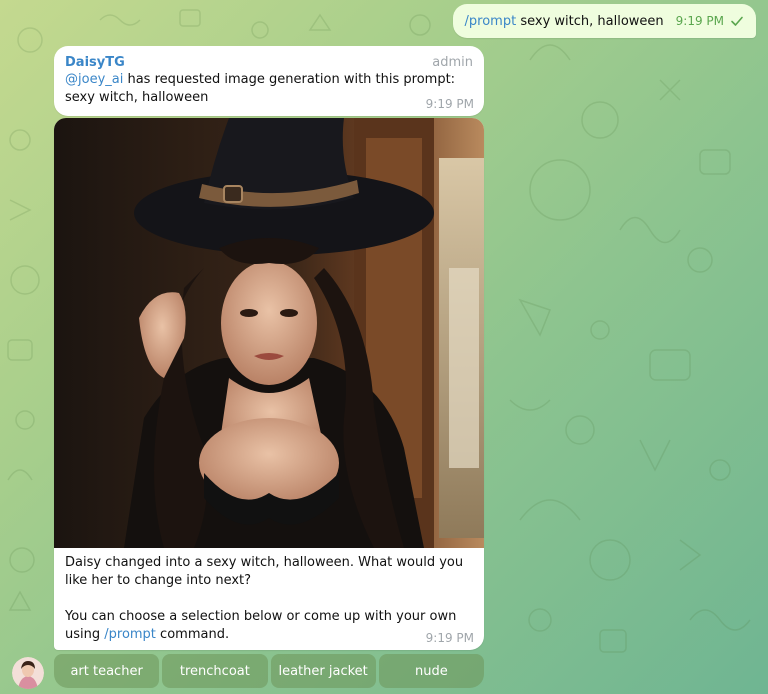 The image size is (768, 694). What do you see at coordinates (699, 21) in the screenshot?
I see `outgoing-time: 9:19 PM` at bounding box center [699, 21].